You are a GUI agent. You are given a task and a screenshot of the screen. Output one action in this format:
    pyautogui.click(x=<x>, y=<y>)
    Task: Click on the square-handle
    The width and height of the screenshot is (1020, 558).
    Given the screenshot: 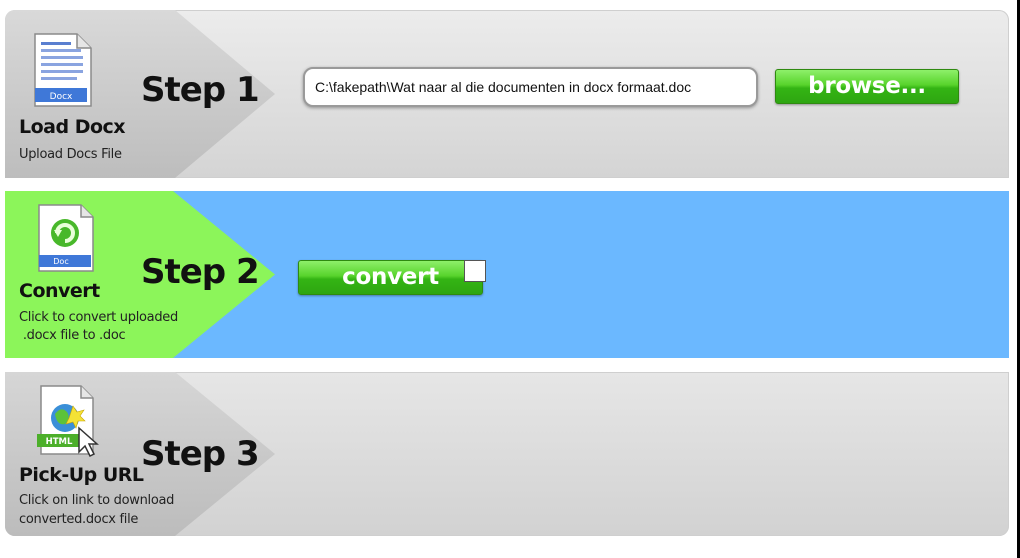 What is the action you would take?
    pyautogui.click(x=475, y=271)
    